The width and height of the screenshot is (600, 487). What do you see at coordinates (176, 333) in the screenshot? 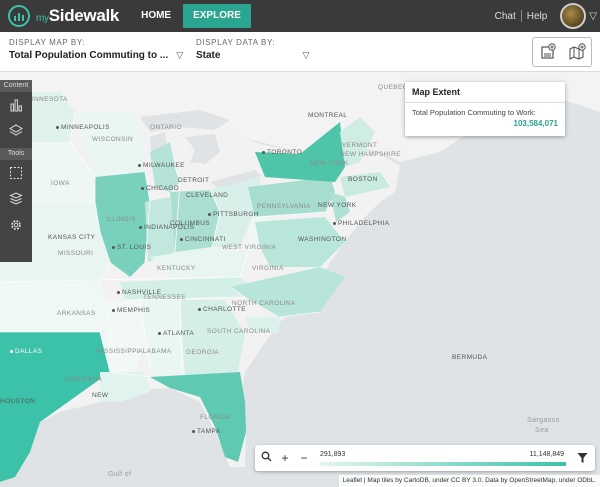
I see `map-label: ATLANTA` at bounding box center [176, 333].